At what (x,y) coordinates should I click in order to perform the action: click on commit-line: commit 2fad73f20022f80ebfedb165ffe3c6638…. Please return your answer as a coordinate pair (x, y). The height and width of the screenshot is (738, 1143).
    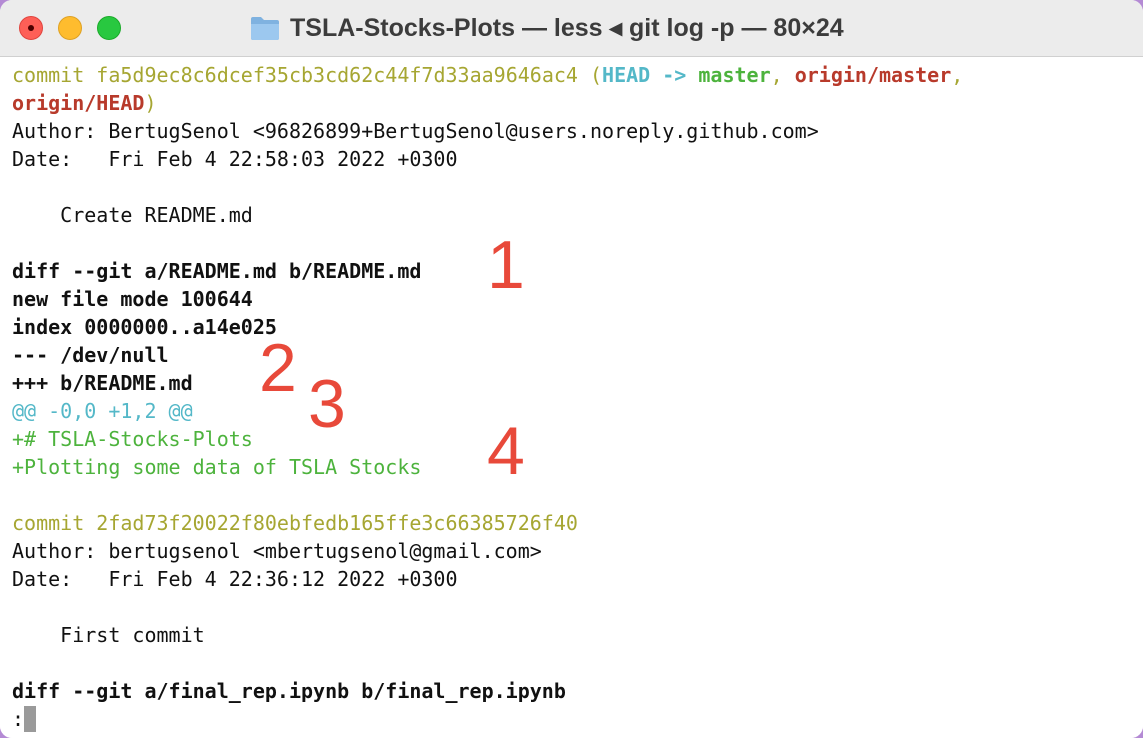
    Looking at the image, I should click on (295, 523).